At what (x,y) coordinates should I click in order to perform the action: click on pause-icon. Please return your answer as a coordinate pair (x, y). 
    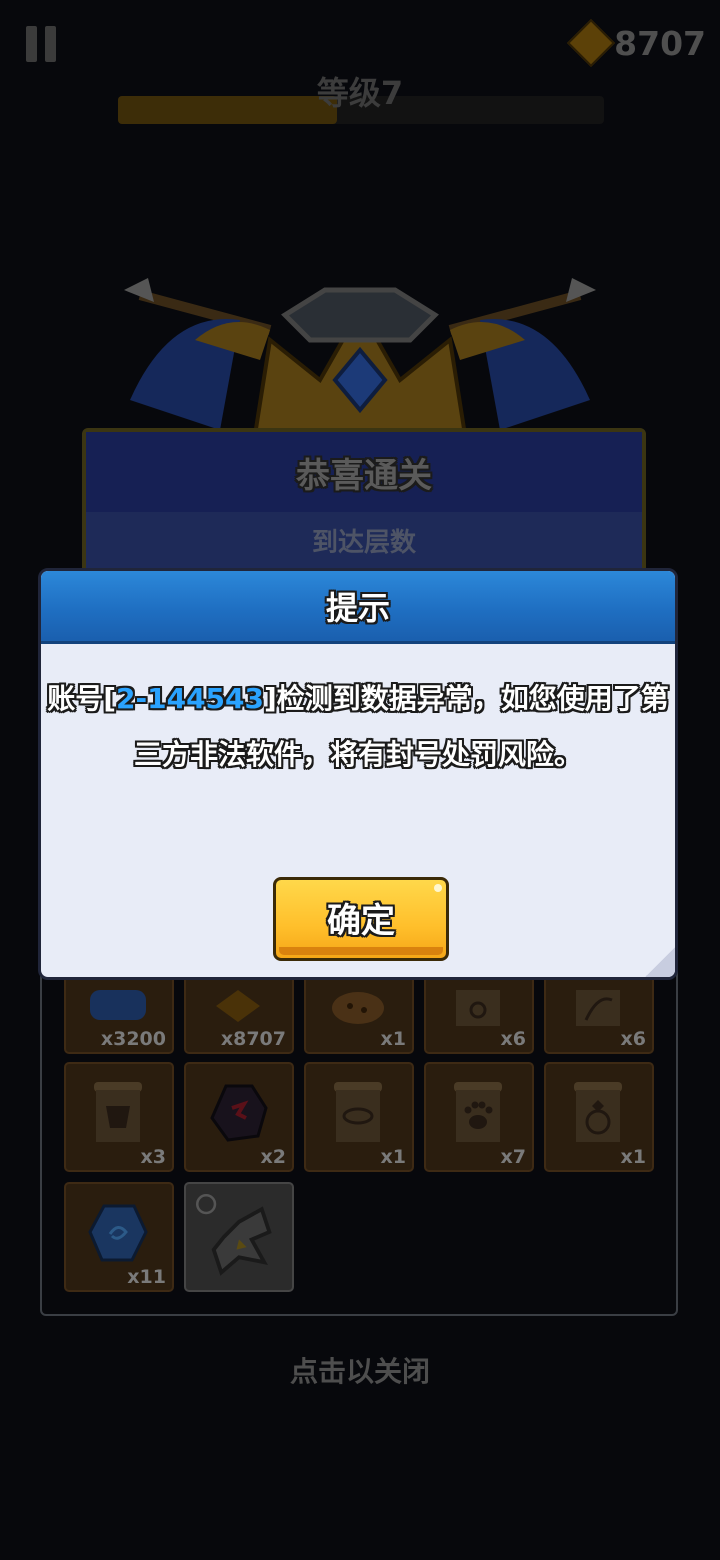
    Looking at the image, I should click on (43, 44).